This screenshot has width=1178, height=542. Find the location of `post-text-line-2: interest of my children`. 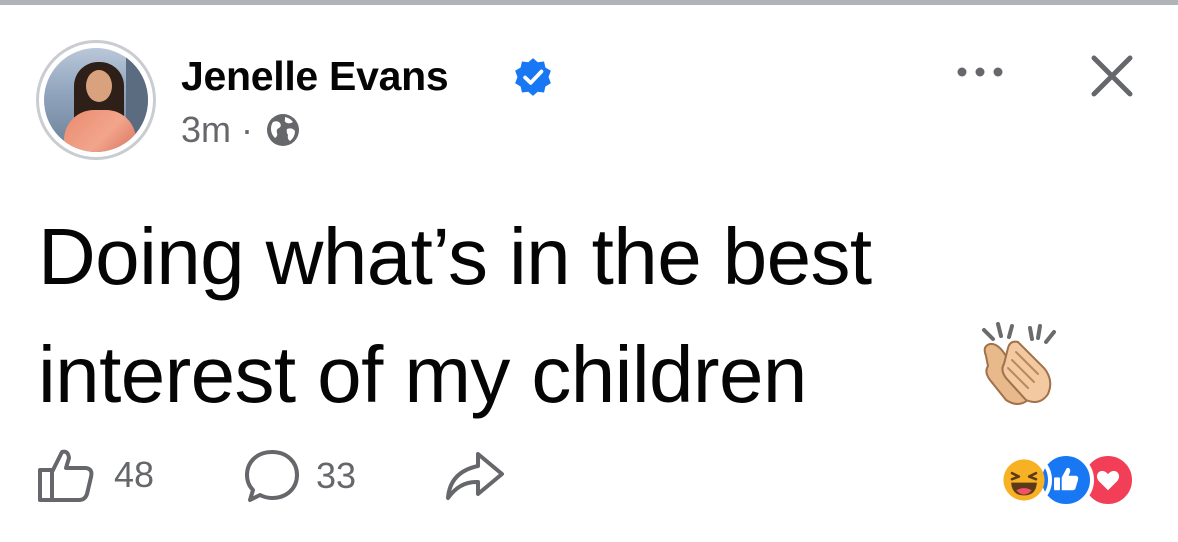

post-text-line-2: interest of my children is located at coordinates (422, 374).